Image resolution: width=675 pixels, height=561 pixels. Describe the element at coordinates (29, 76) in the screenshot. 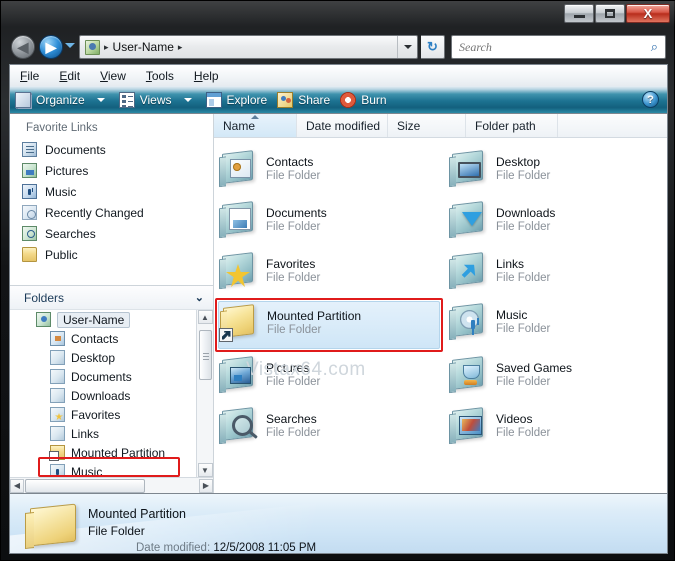

I see `menu-item-file: File` at that location.